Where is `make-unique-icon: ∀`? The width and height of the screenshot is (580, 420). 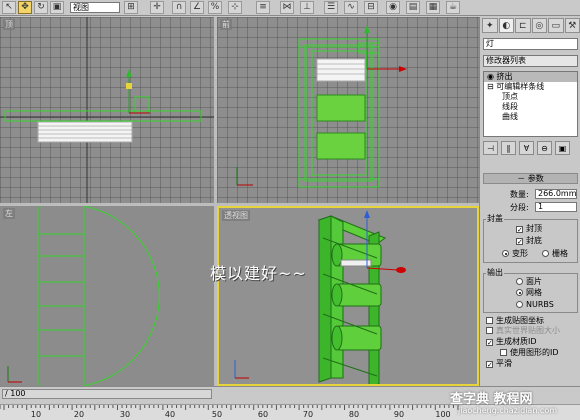
make-unique-icon: ∀ is located at coordinates (526, 148).